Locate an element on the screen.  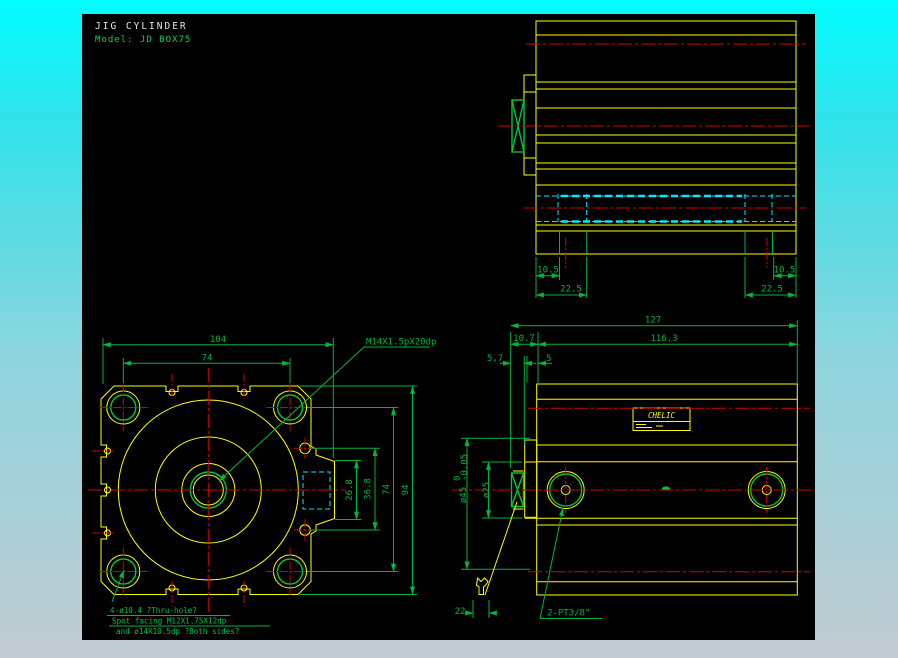
dim-overall-width: 104 is located at coordinates (218, 340).